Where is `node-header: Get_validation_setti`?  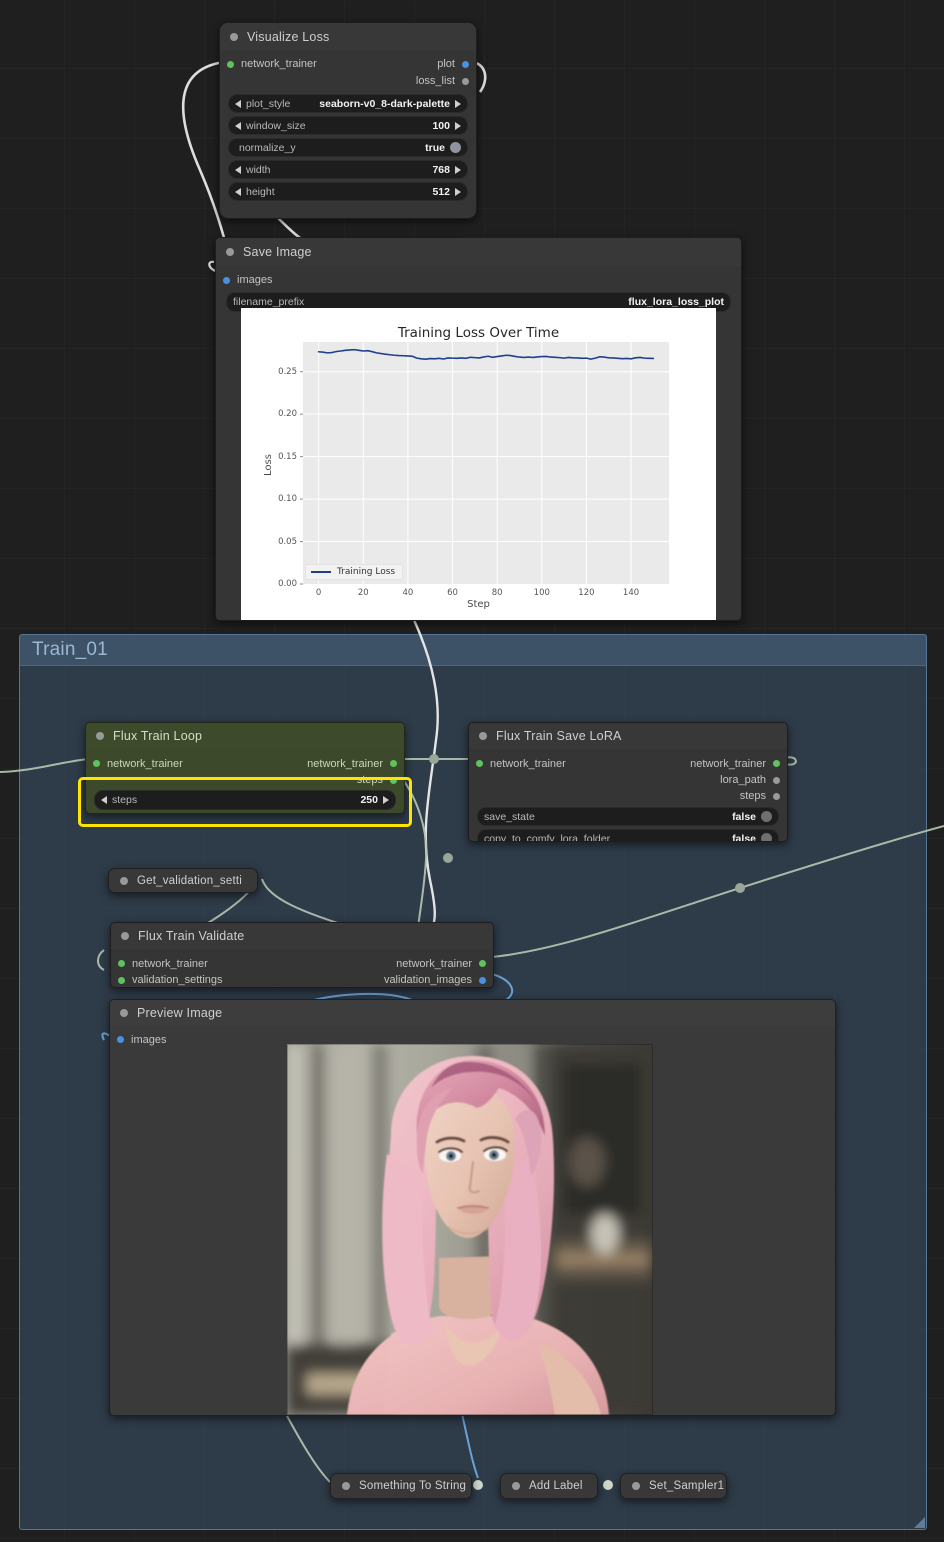 node-header: Get_validation_setti is located at coordinates (183, 880).